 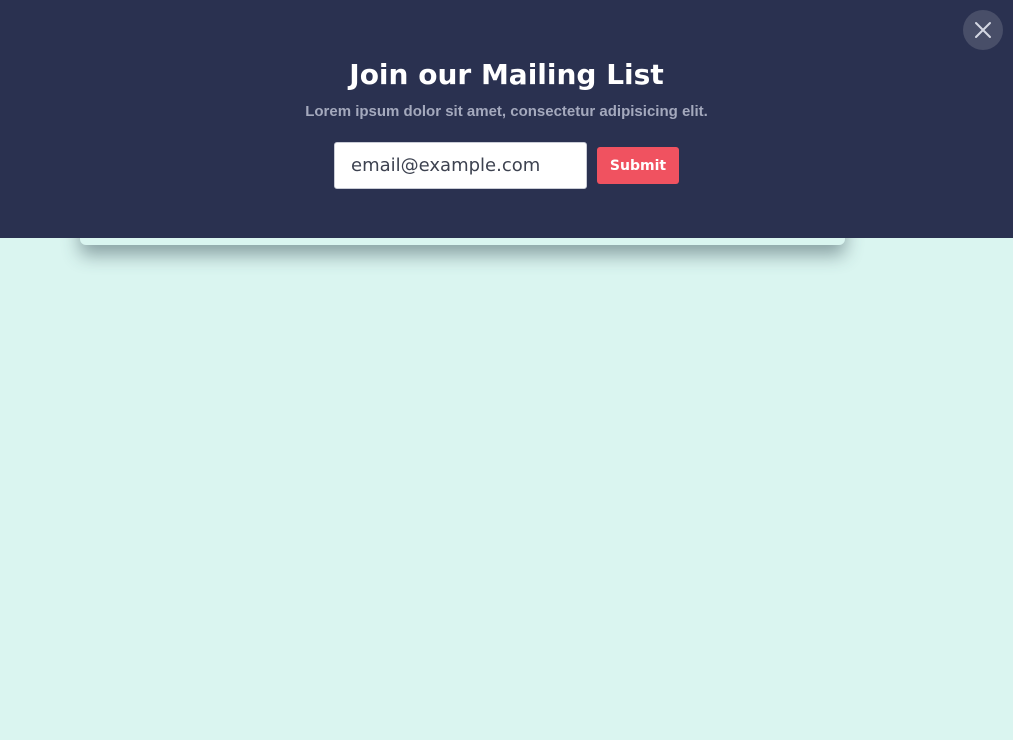 What do you see at coordinates (460, 165) in the screenshot?
I see `email-input` at bounding box center [460, 165].